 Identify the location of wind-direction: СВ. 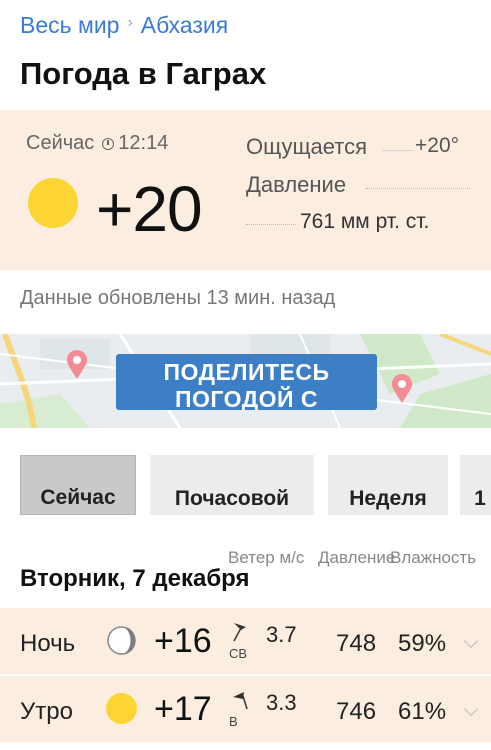
(238, 653).